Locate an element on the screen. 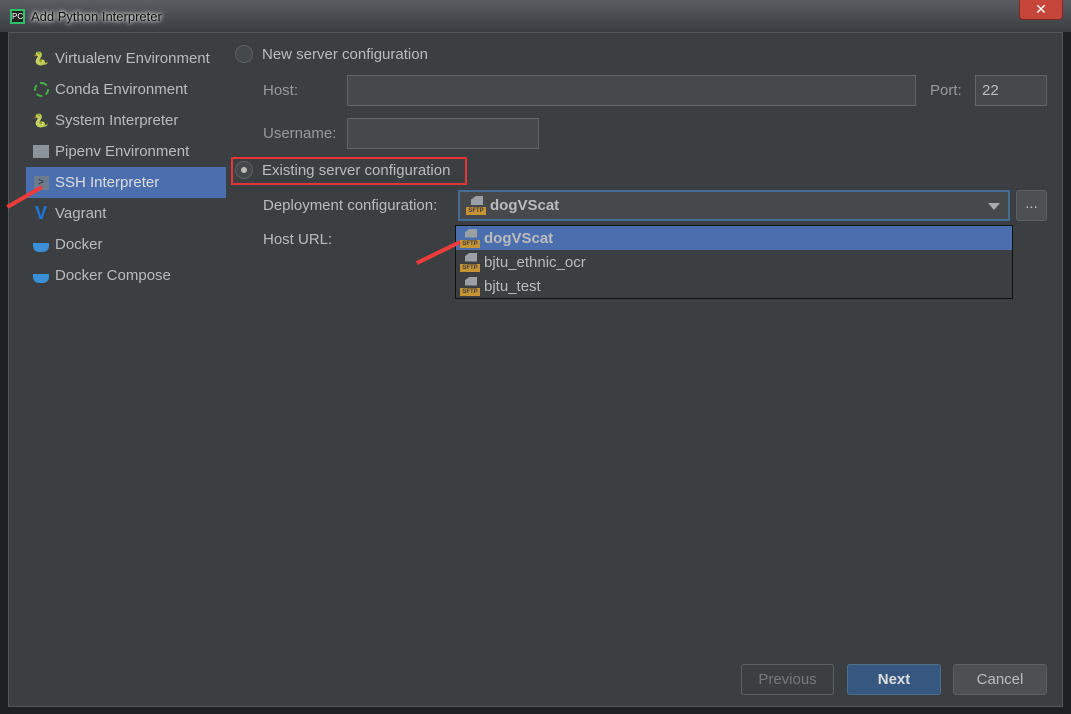  title-bar: PC Add Python Interpreter ✕ is located at coordinates (535, 16).